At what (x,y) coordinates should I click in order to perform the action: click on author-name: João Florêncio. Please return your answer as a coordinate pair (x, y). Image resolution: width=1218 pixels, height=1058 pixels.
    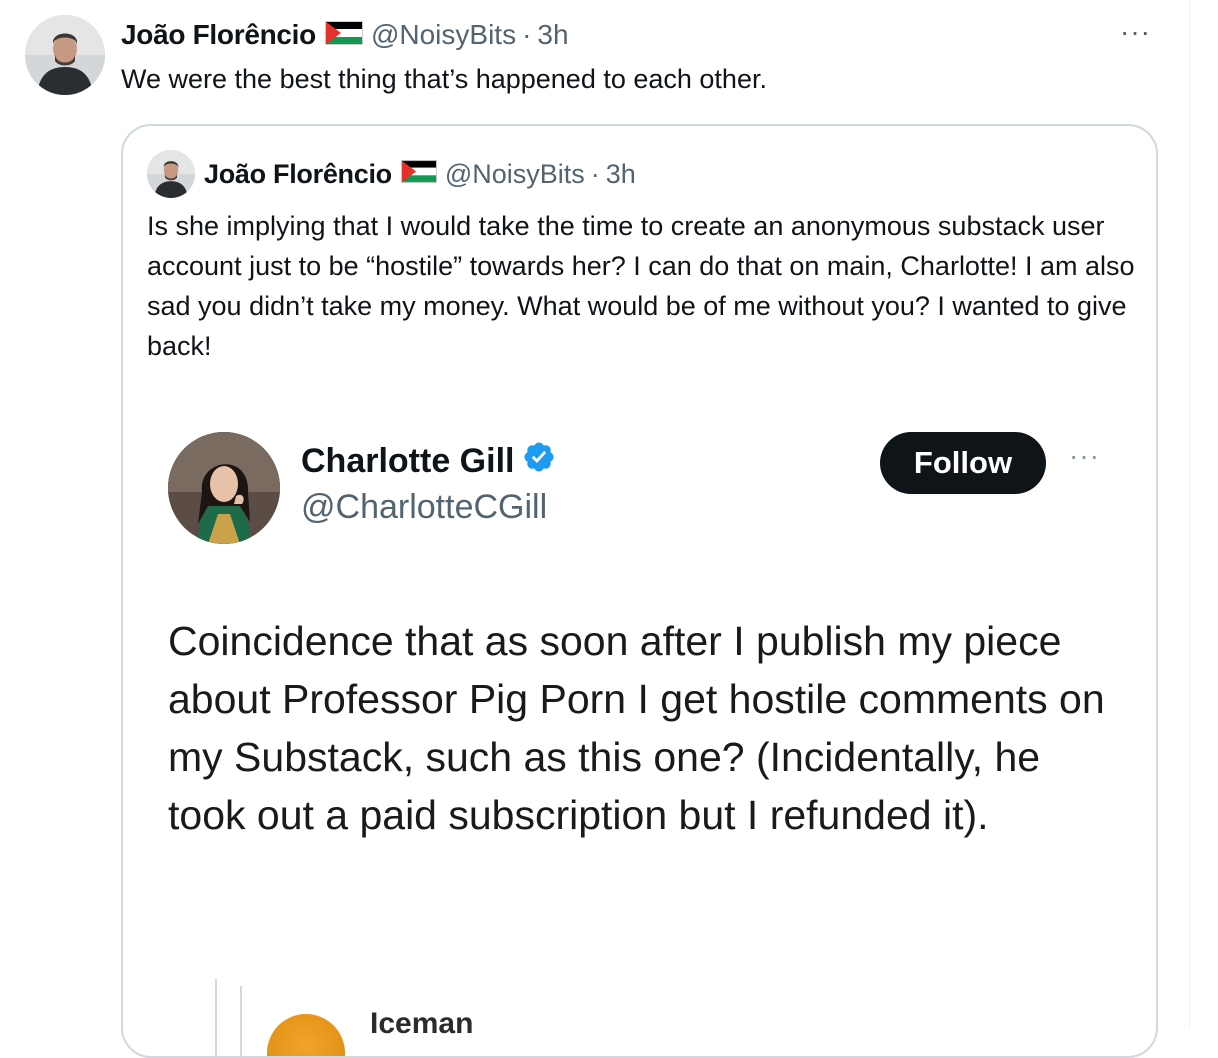
    Looking at the image, I should click on (218, 35).